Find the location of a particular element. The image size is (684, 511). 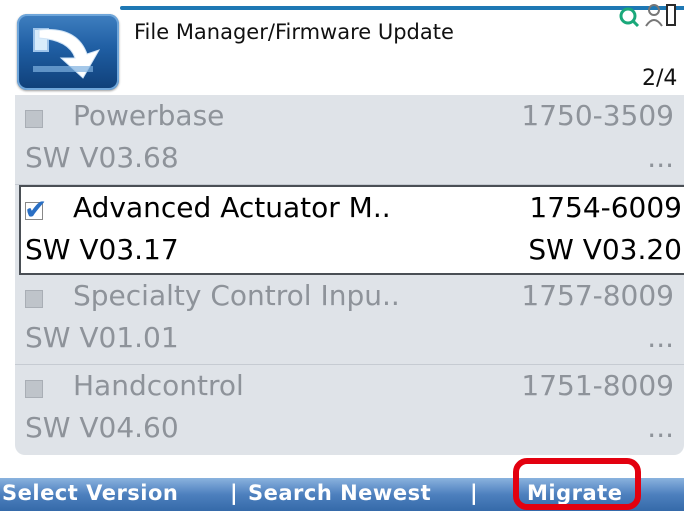

arrow-into-box-icon is located at coordinates (68, 52).